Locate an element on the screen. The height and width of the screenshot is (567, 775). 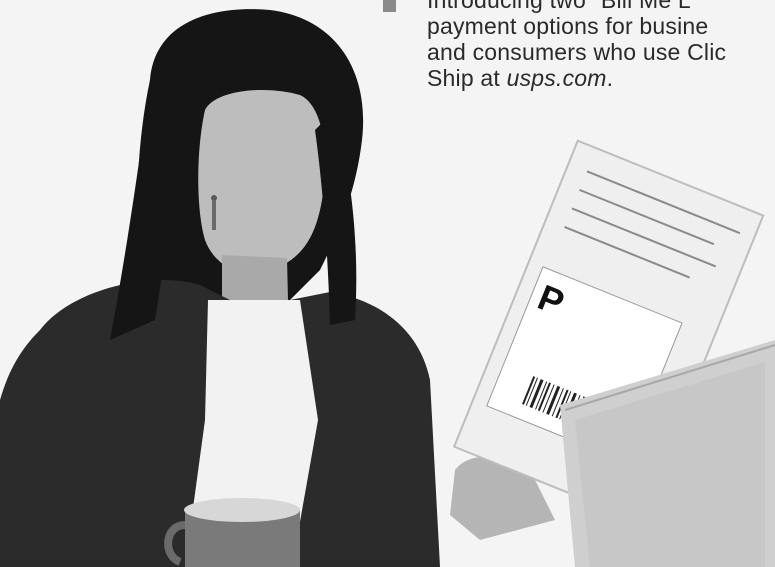
bullet-line-1: Introducing two "Bill Me L is located at coordinates (559, 6).